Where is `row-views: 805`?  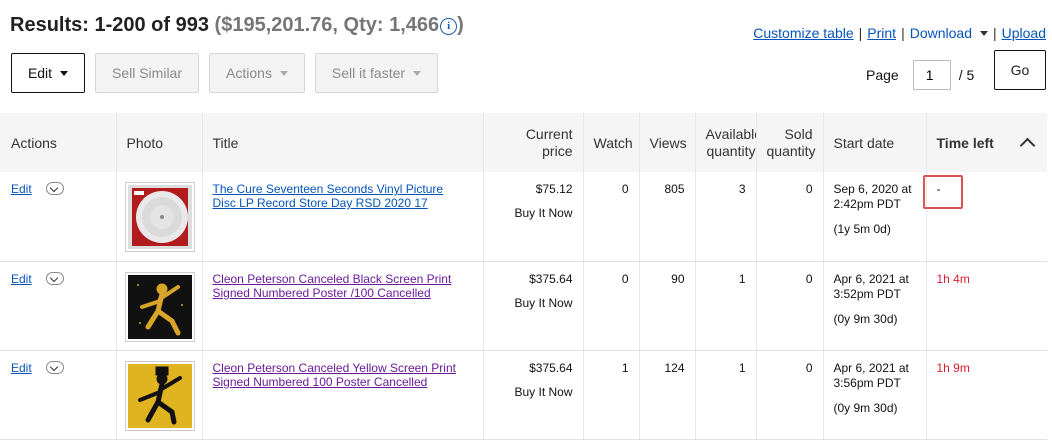
row-views: 805 is located at coordinates (667, 217).